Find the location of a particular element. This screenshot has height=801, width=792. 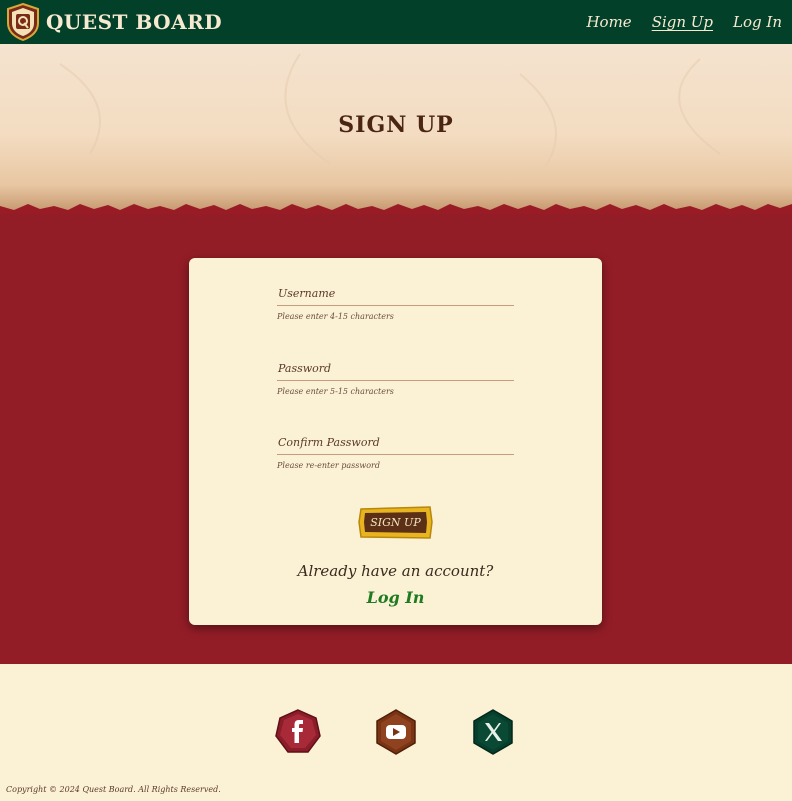

youtube-icon is located at coordinates (396, 732).